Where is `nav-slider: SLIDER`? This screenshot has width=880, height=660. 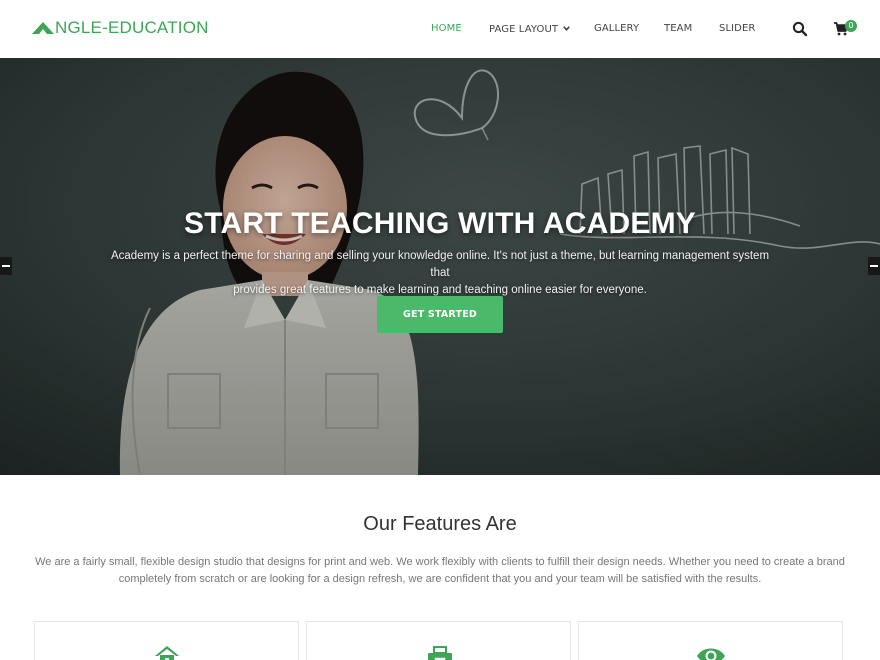 nav-slider: SLIDER is located at coordinates (737, 29).